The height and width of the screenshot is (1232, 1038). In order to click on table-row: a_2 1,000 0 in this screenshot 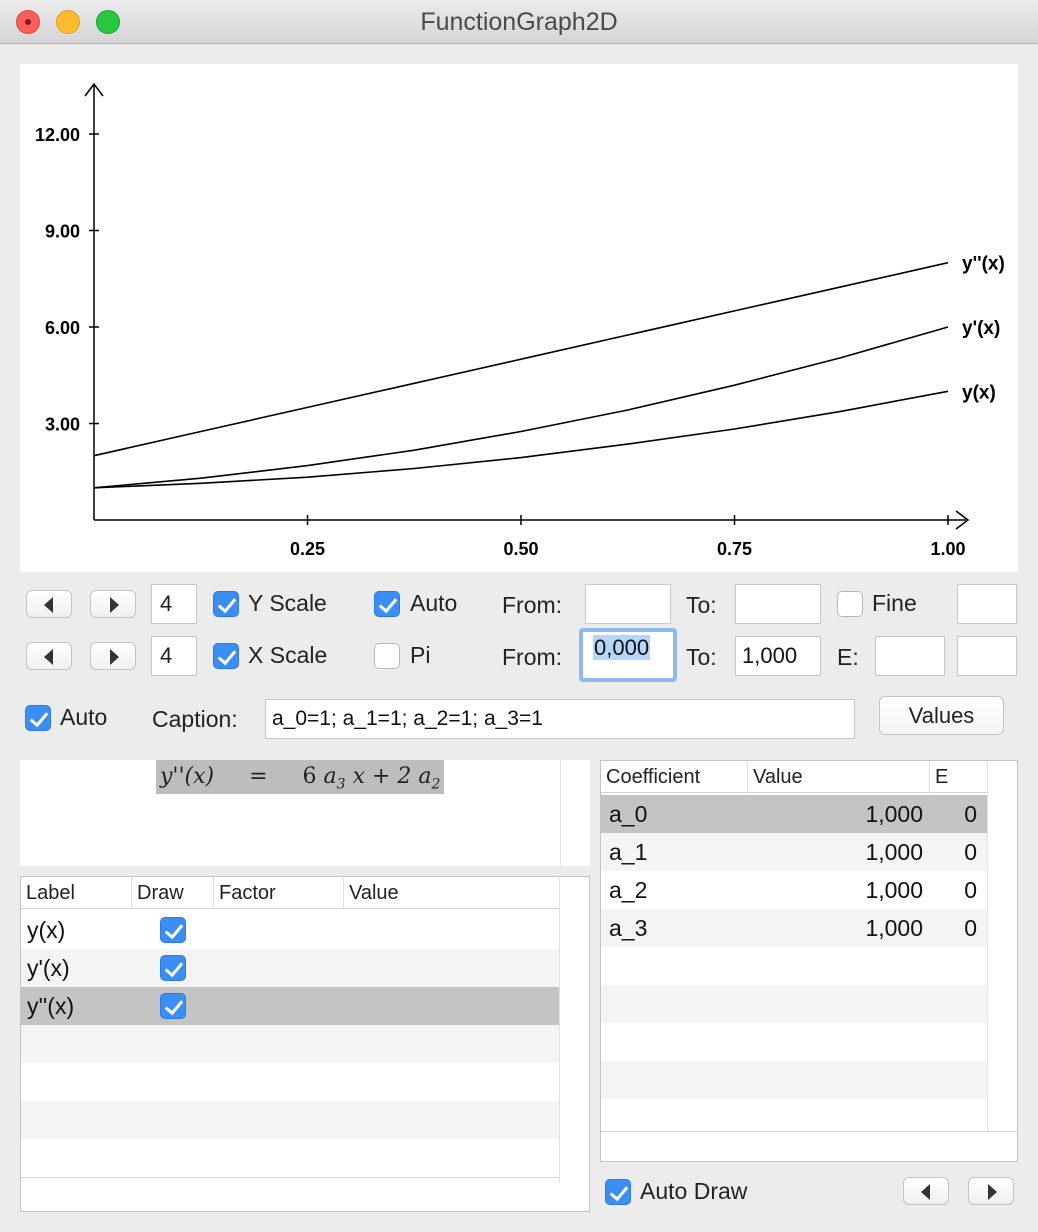, I will do `click(794, 890)`.